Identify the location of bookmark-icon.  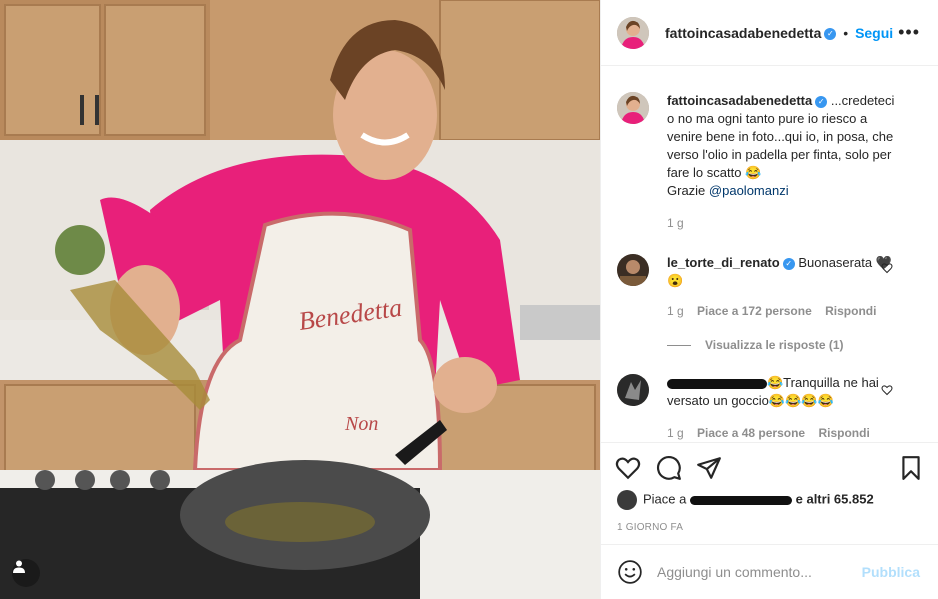
(911, 468).